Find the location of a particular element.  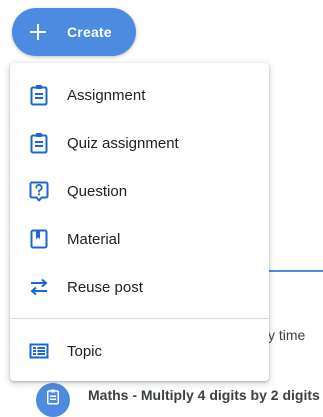

background-text: y time is located at coordinates (287, 335).